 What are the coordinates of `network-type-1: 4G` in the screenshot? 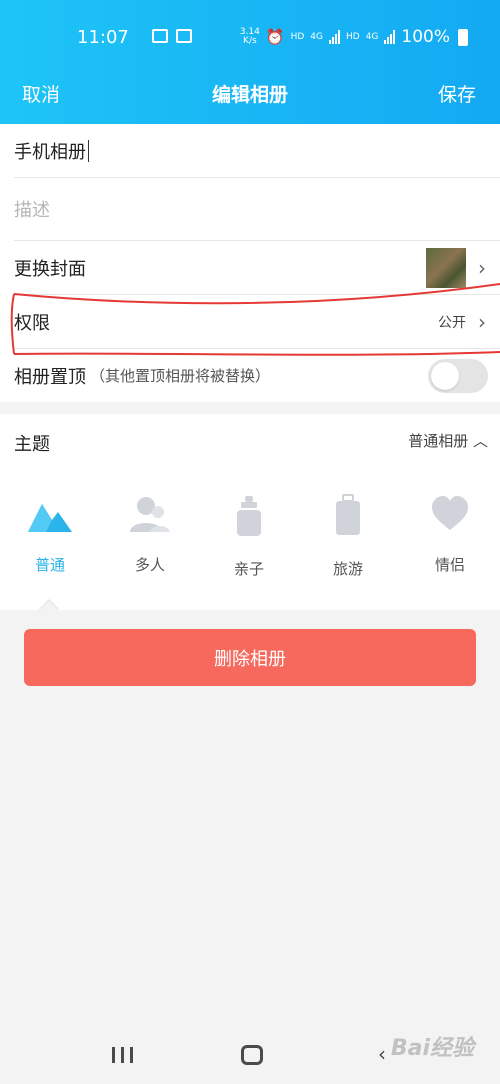 It's located at (316, 36).